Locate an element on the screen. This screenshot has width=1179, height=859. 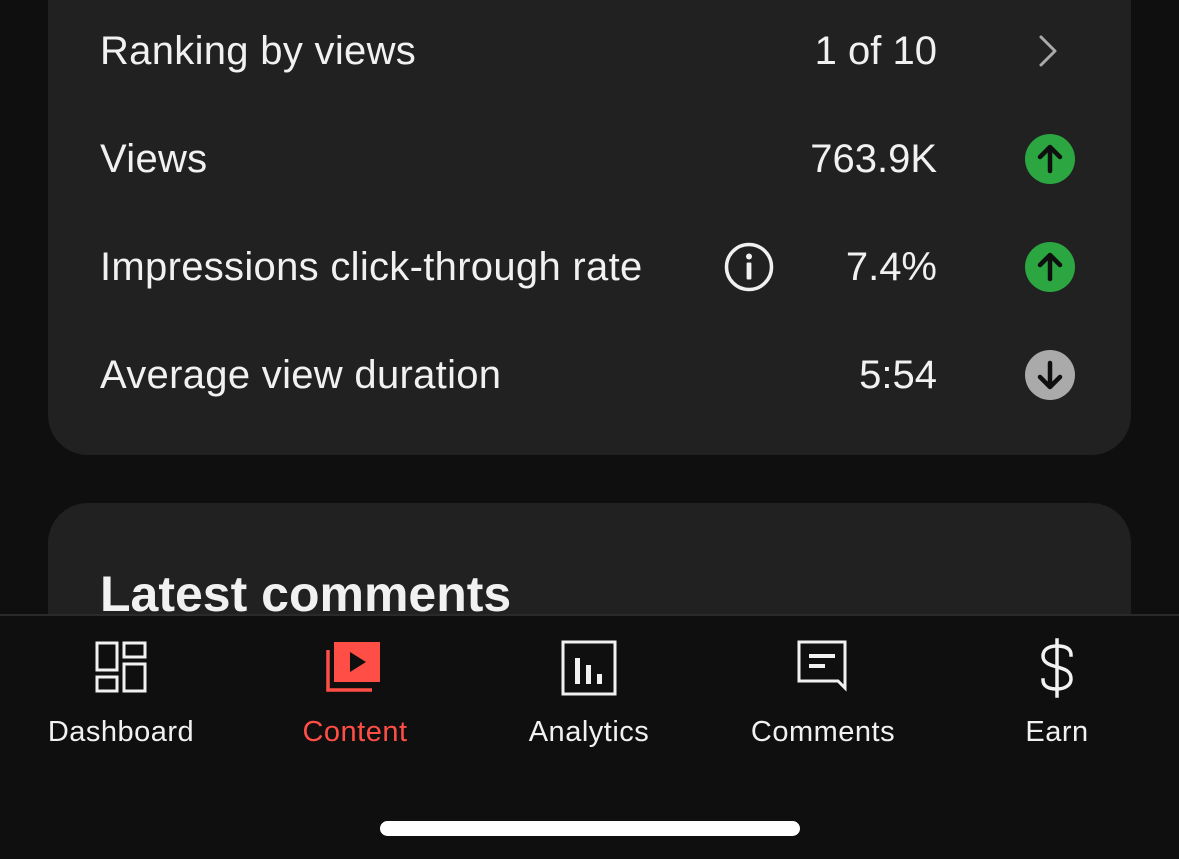
content-icon is located at coordinates (353, 667).